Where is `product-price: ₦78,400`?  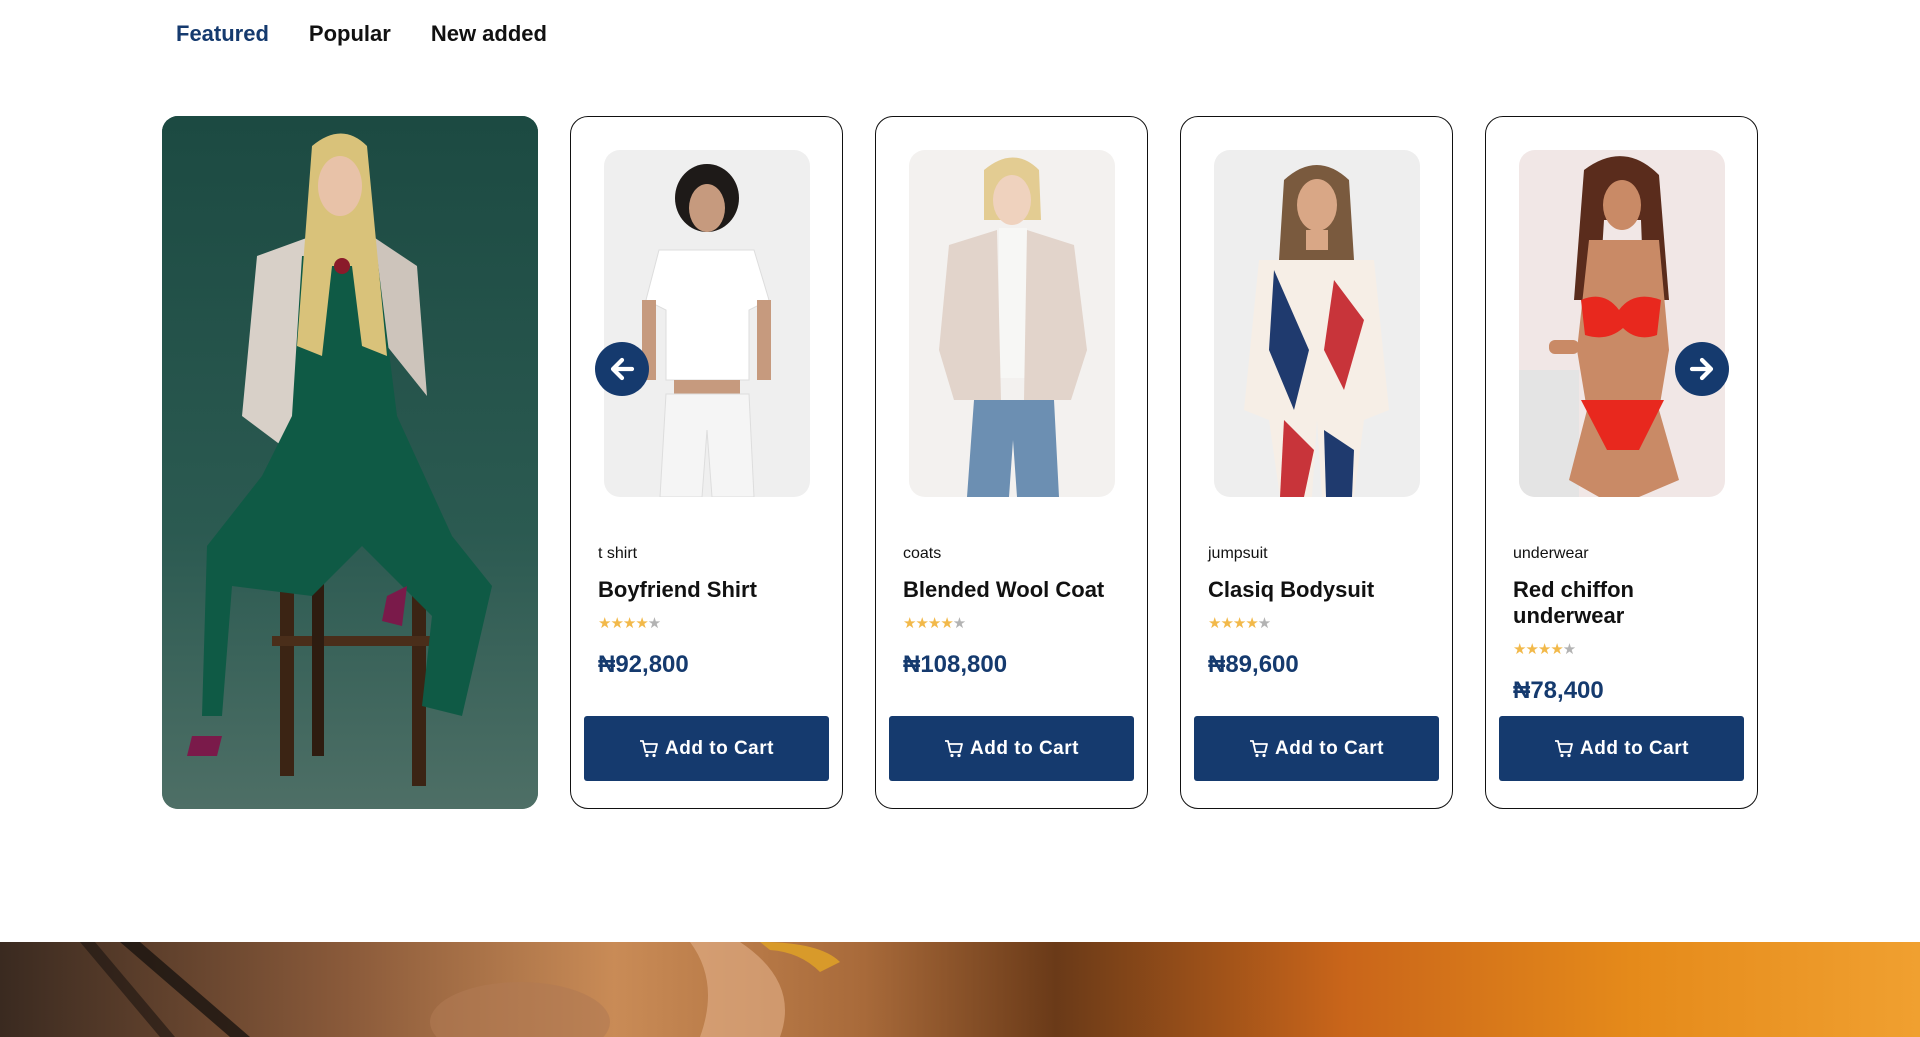 product-price: ₦78,400 is located at coordinates (1558, 690).